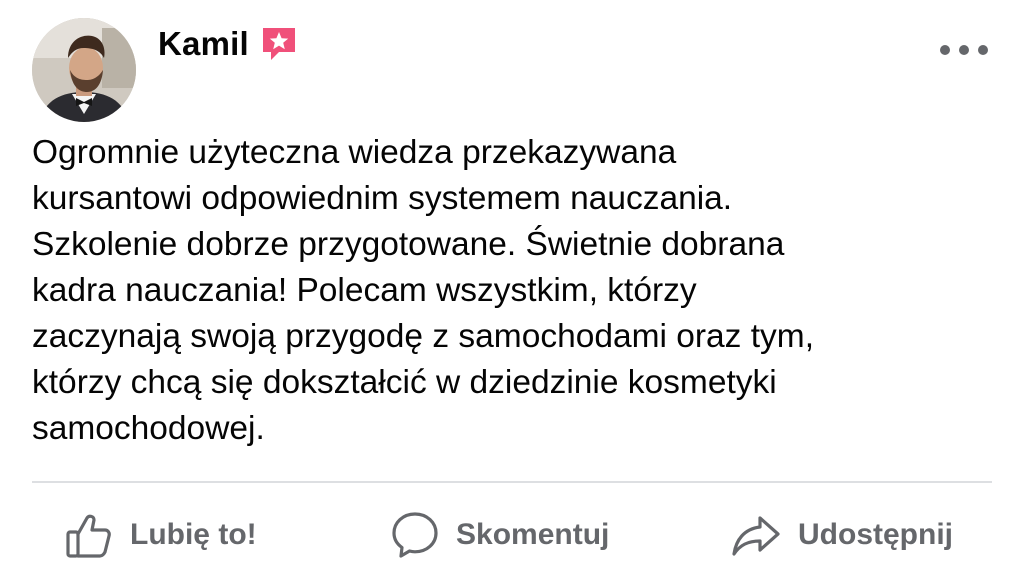 The width and height of the screenshot is (1024, 576). Describe the element at coordinates (533, 534) in the screenshot. I see `comment-label: Skomentuj` at that location.